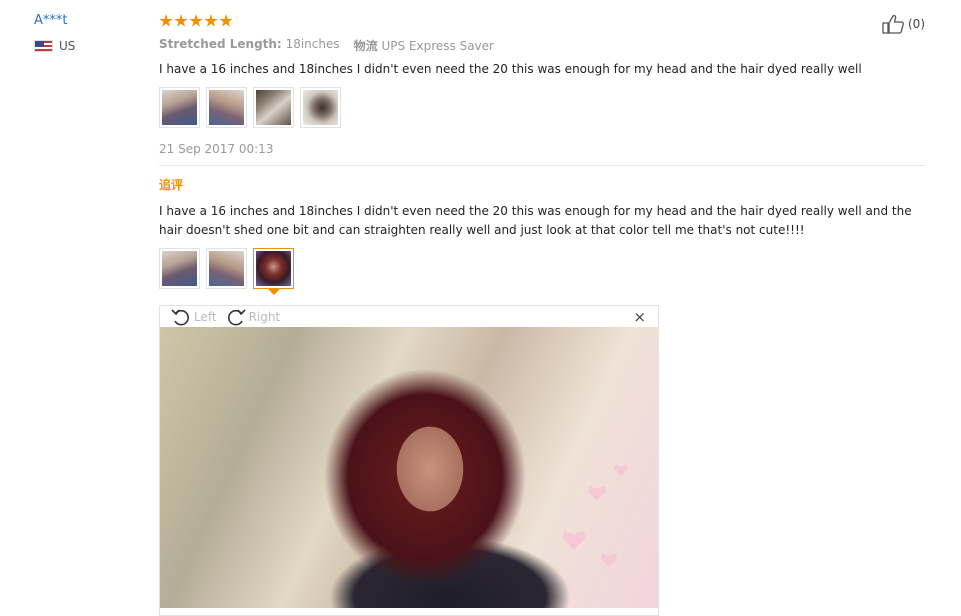 This screenshot has height=616, width=961. Describe the element at coordinates (273, 271) in the screenshot. I see `followup-photo-thumbnail-selected` at that location.